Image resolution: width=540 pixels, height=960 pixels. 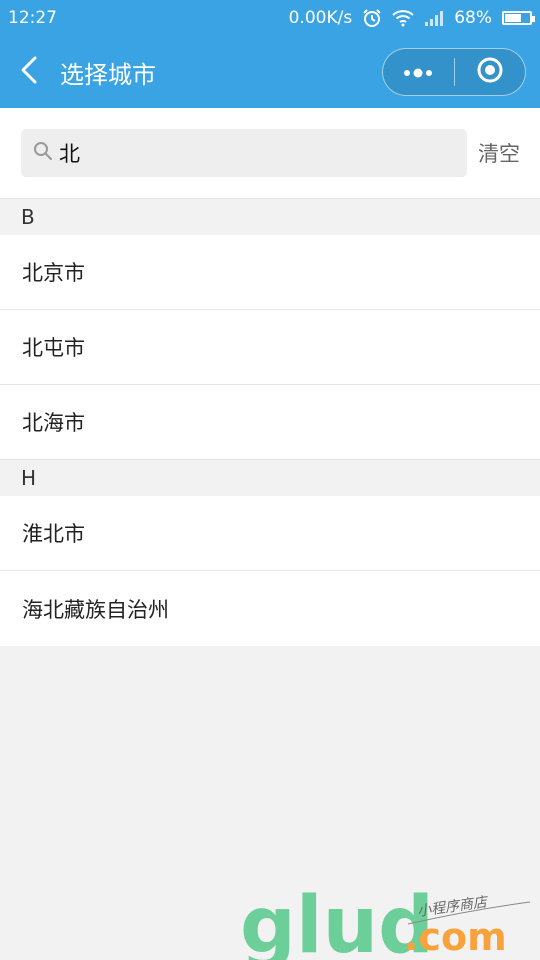 I want to click on section-header-b: B, so click(x=270, y=217).